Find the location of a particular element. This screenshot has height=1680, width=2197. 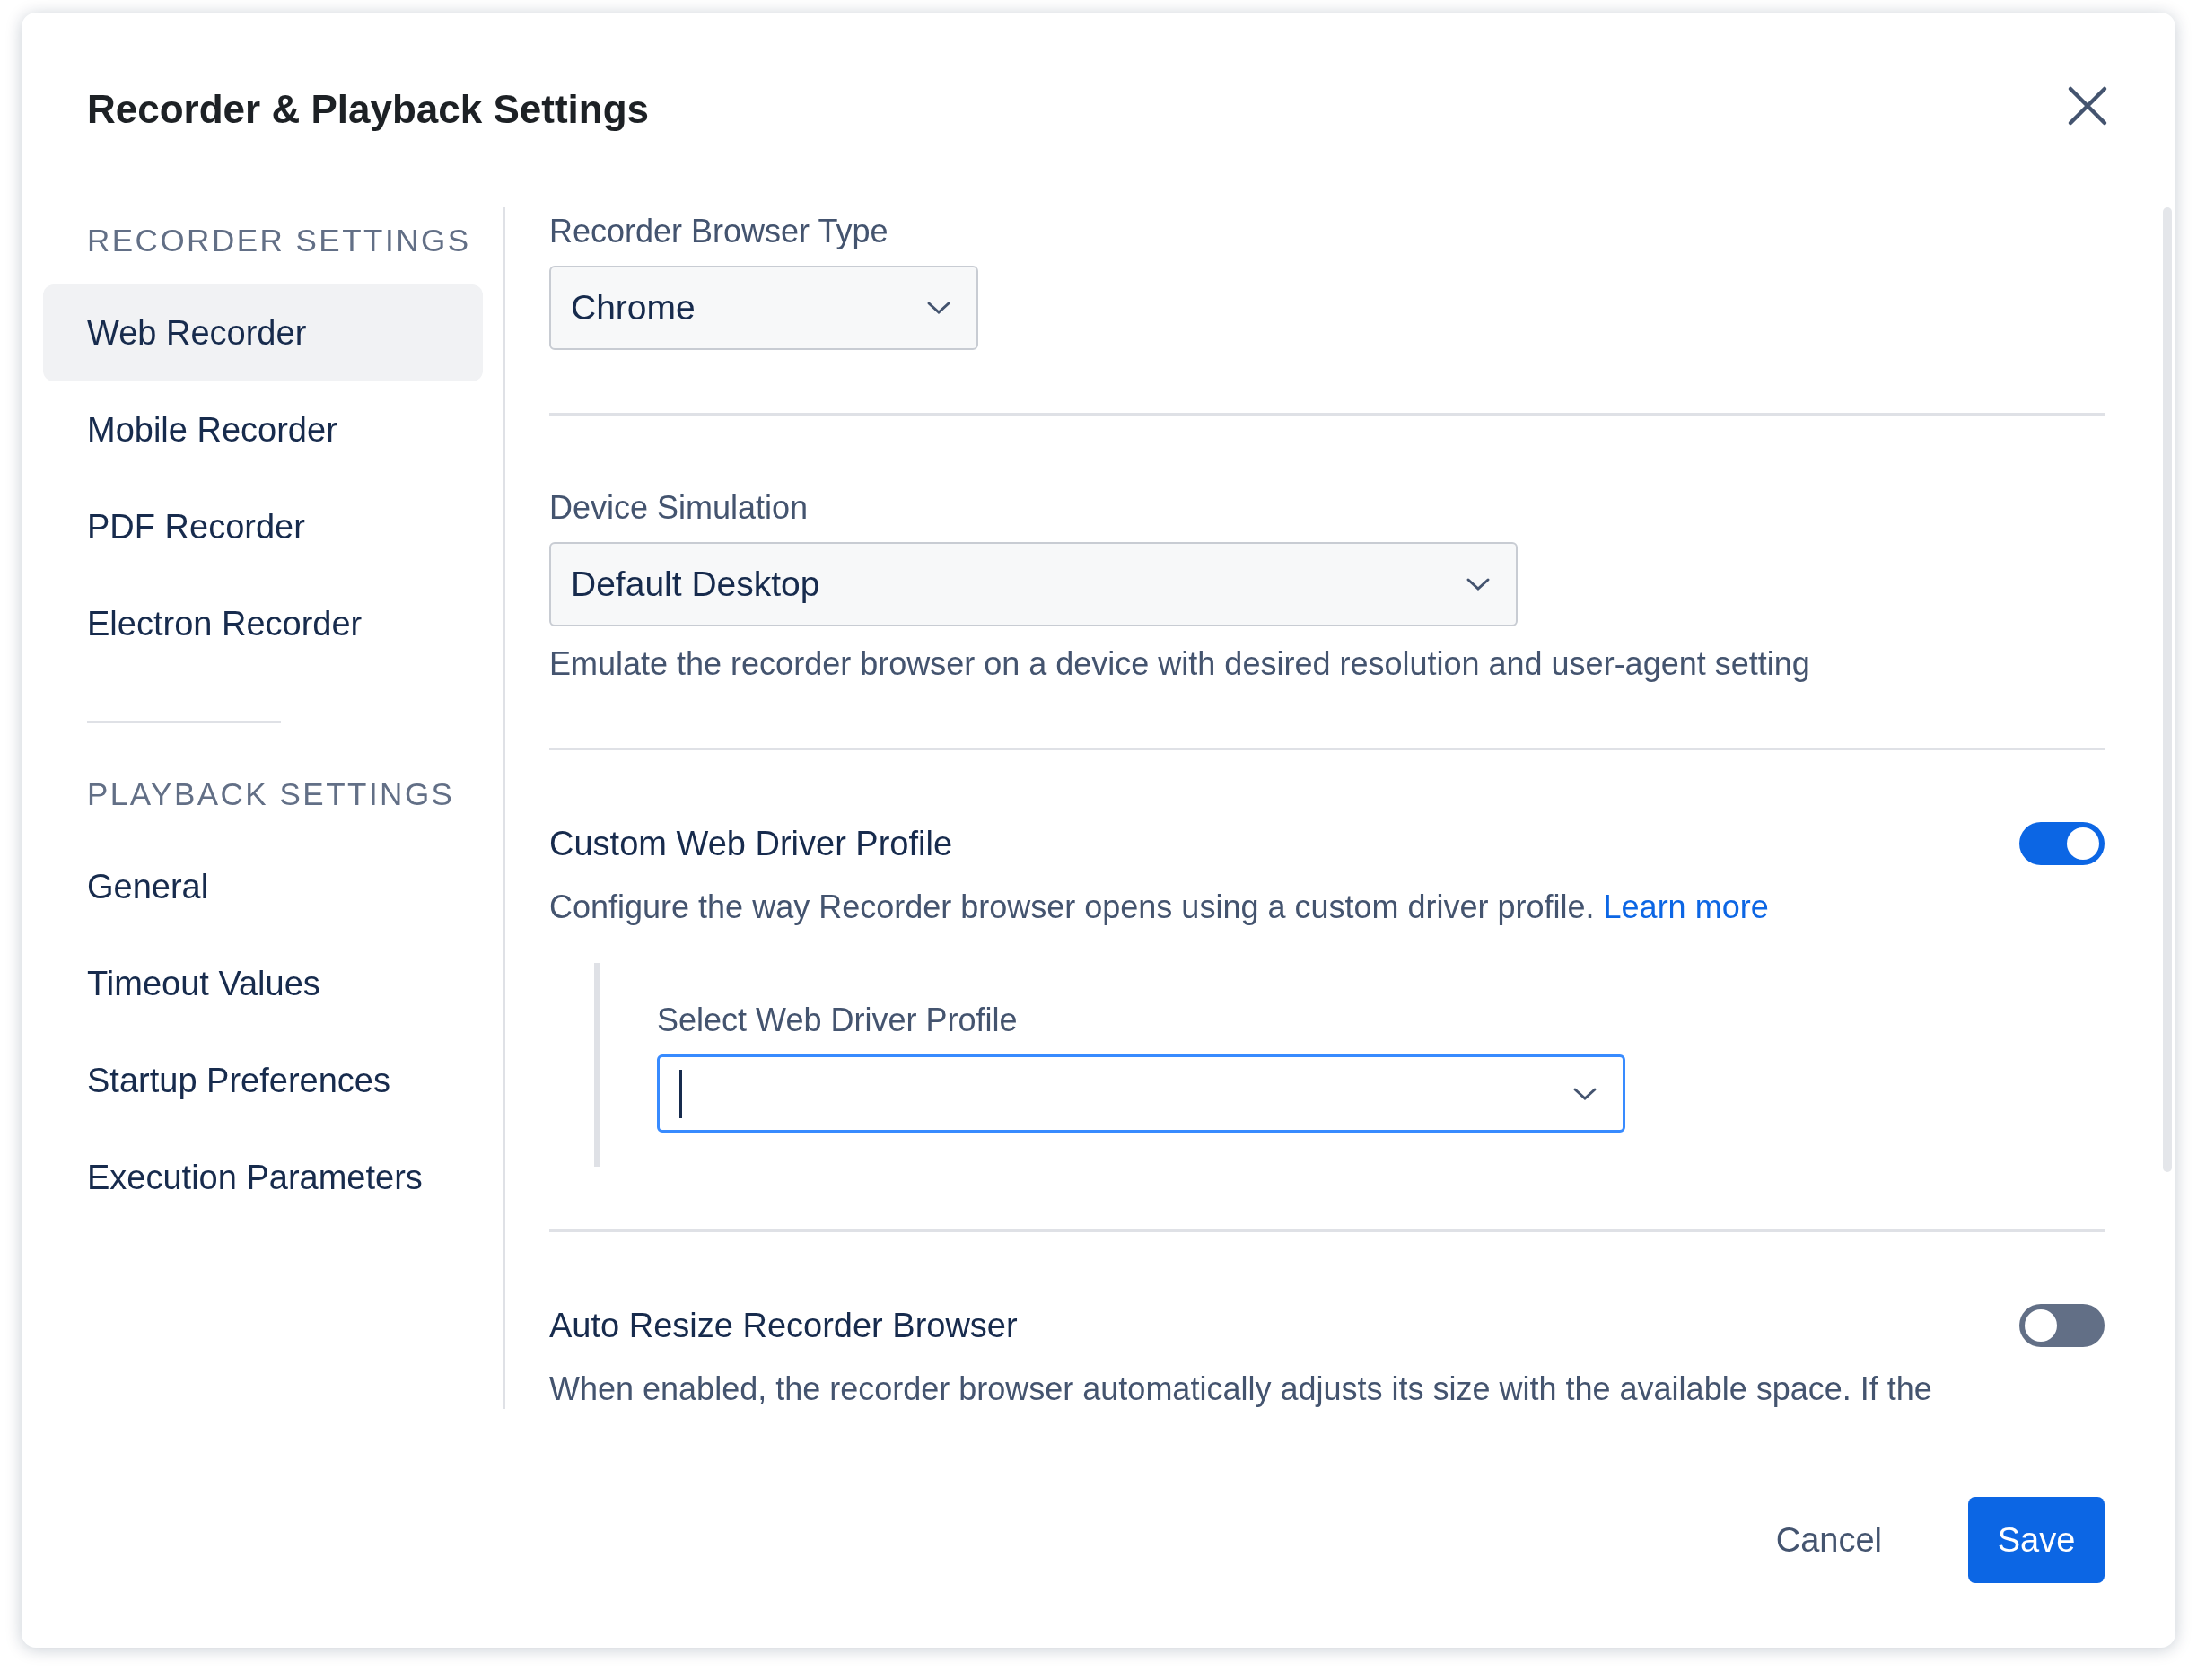

sidebar-item: Startup Preferences is located at coordinates (263, 1080).